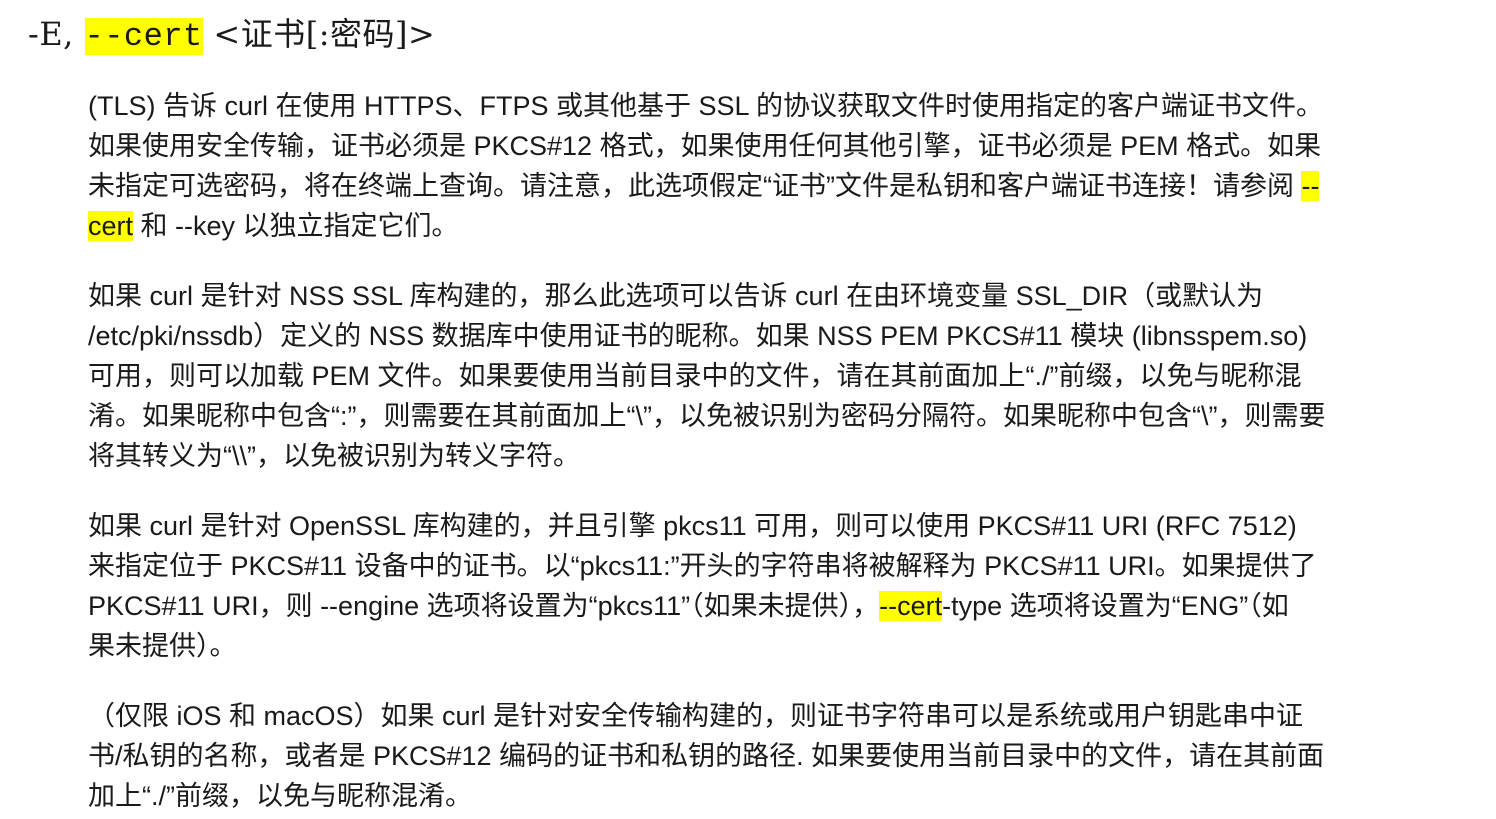 The width and height of the screenshot is (1496, 819). Describe the element at coordinates (111, 226) in the screenshot. I see `highlighted-cert-link: cert` at that location.